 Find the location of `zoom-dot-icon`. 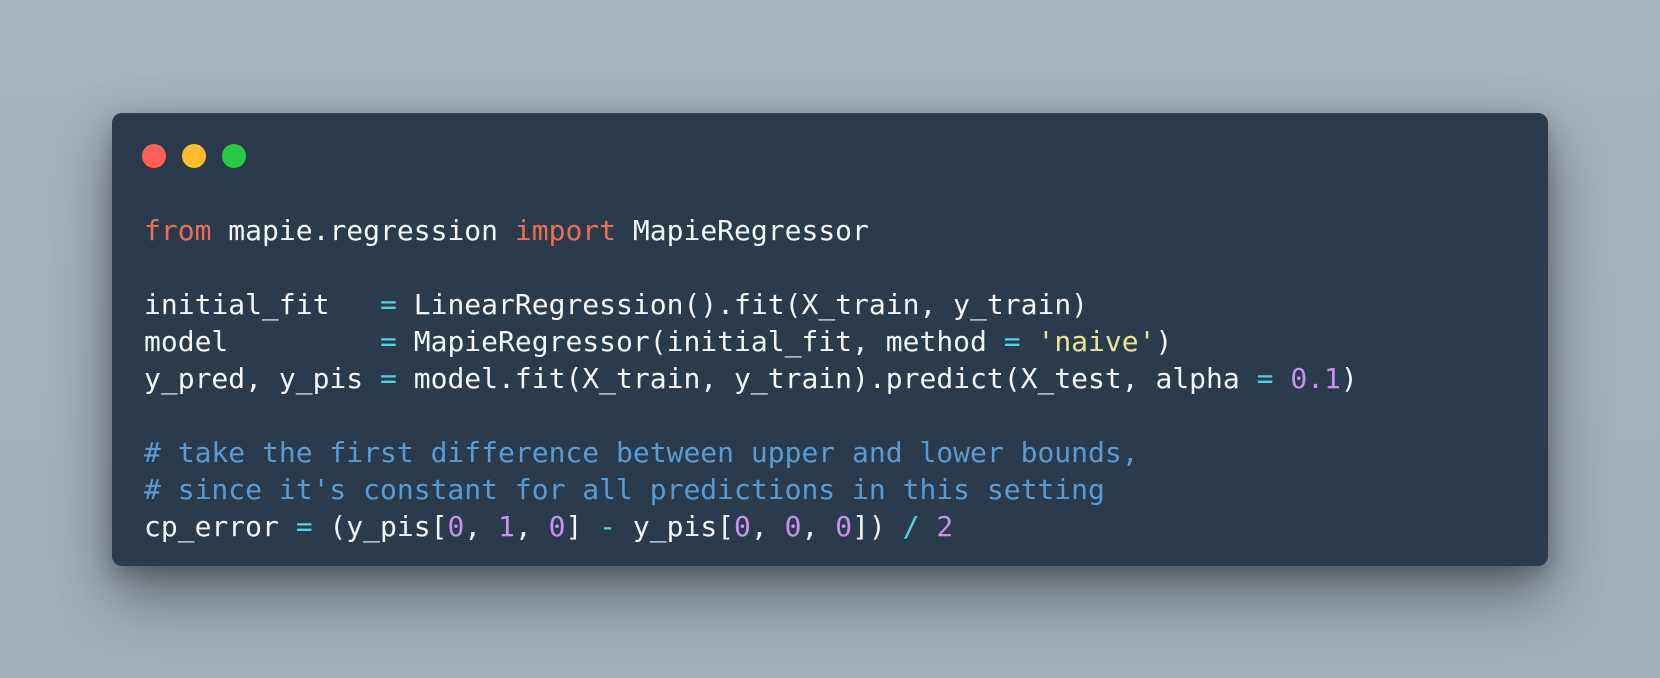

zoom-dot-icon is located at coordinates (234, 156).